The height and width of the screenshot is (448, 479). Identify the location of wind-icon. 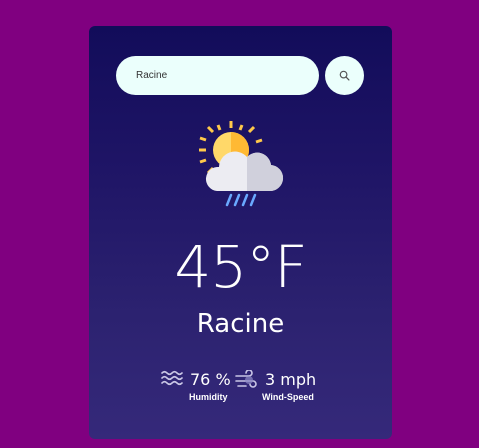
(246, 379).